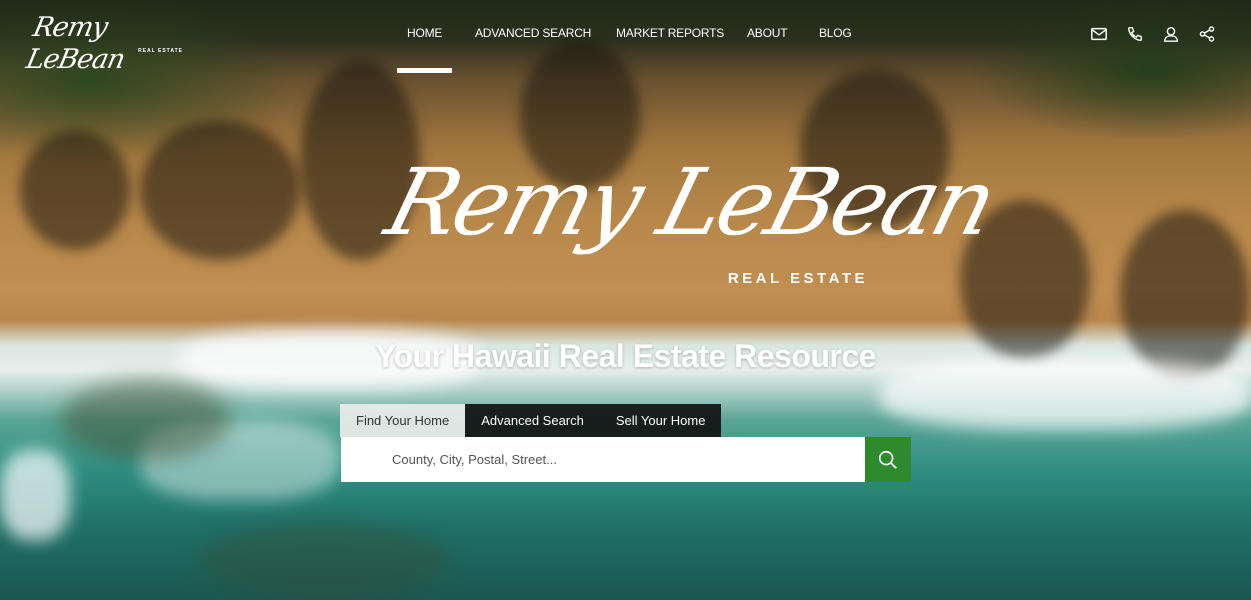  Describe the element at coordinates (797, 278) in the screenshot. I see `hero-logo-subtitle: REAL ESTATE` at that location.